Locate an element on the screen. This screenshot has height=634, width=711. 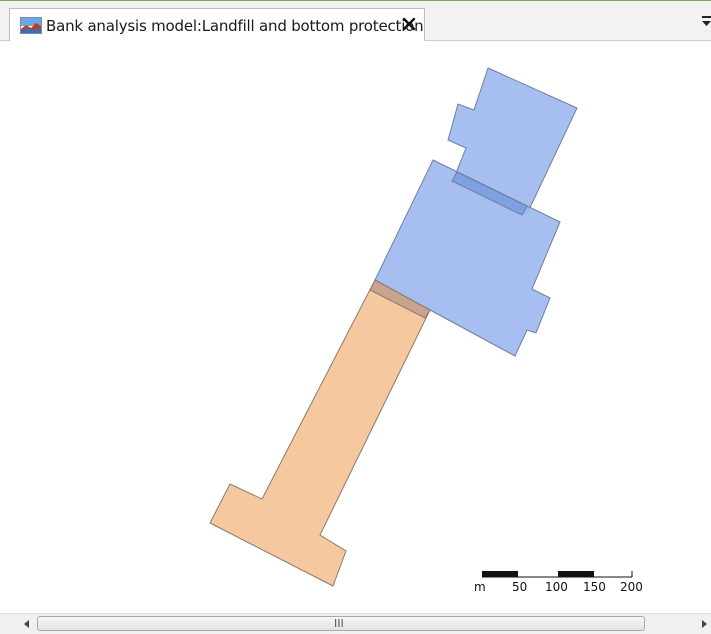
scale-label-100: 100 is located at coordinates (556, 587).